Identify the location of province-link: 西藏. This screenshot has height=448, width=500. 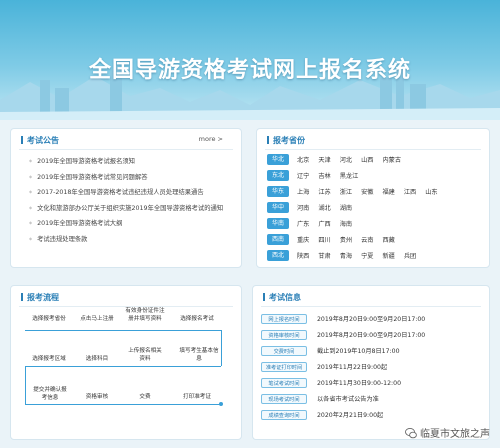
(389, 239).